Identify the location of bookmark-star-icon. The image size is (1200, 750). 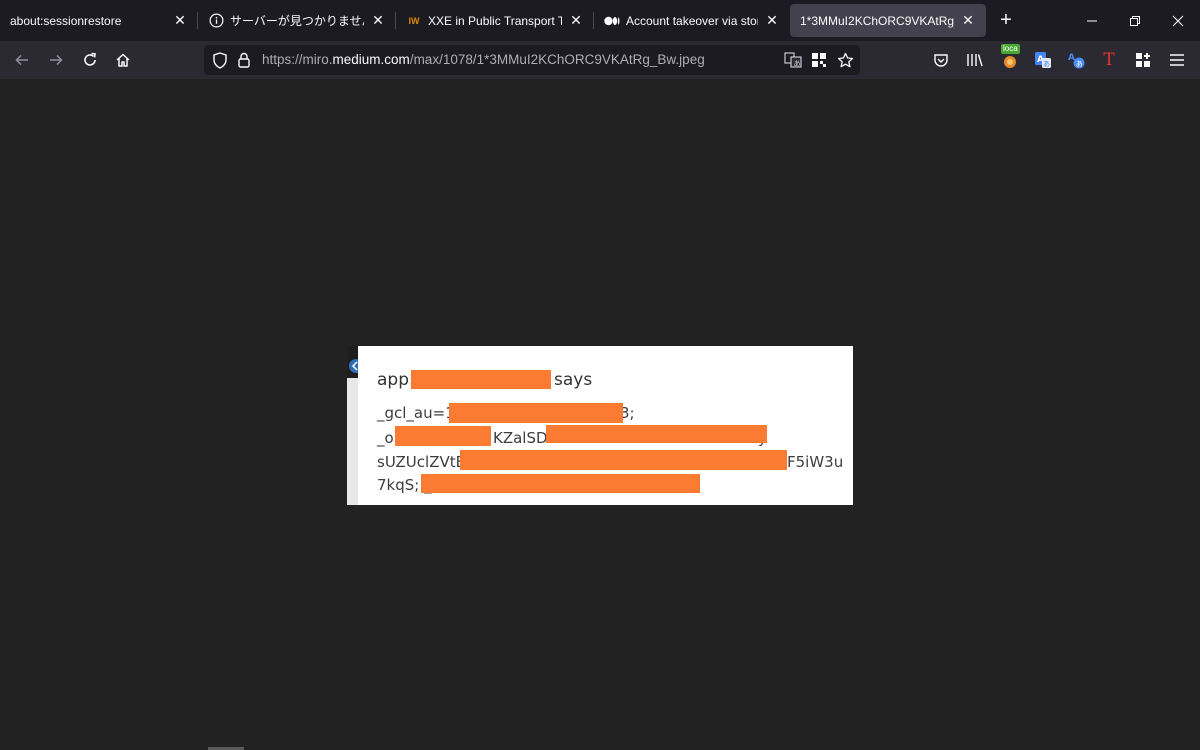
(845, 60).